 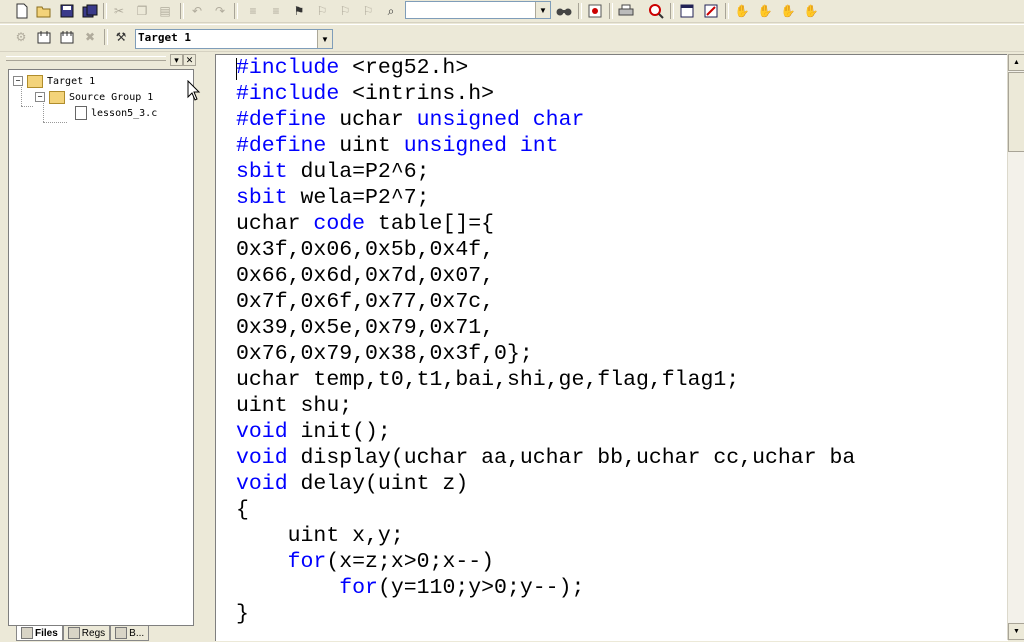 I want to click on redo-icon: ↷, so click(x=220, y=11).